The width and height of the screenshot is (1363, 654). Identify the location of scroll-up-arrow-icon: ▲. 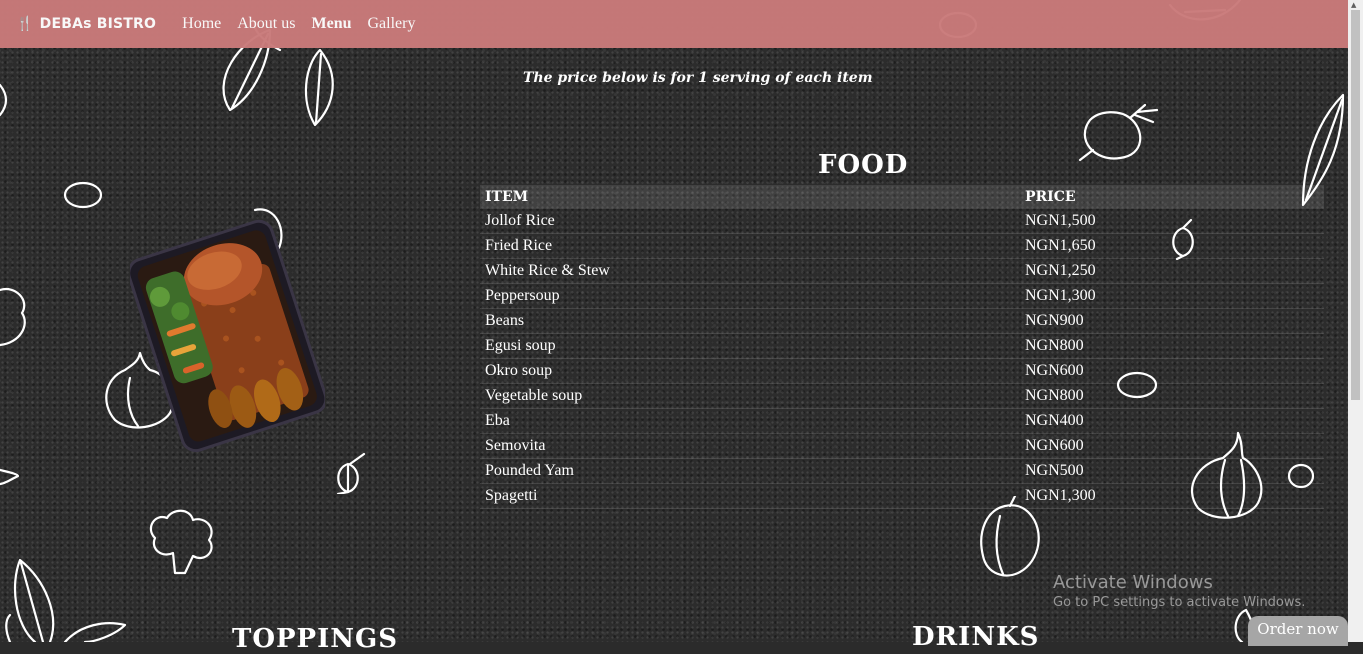
(1353, 5).